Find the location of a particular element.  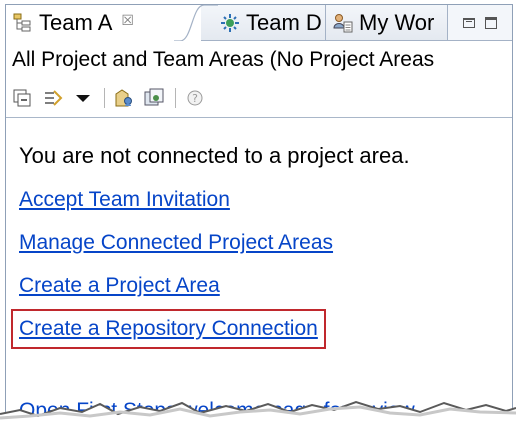

view-menu-dropdown-icon is located at coordinates (83, 98).